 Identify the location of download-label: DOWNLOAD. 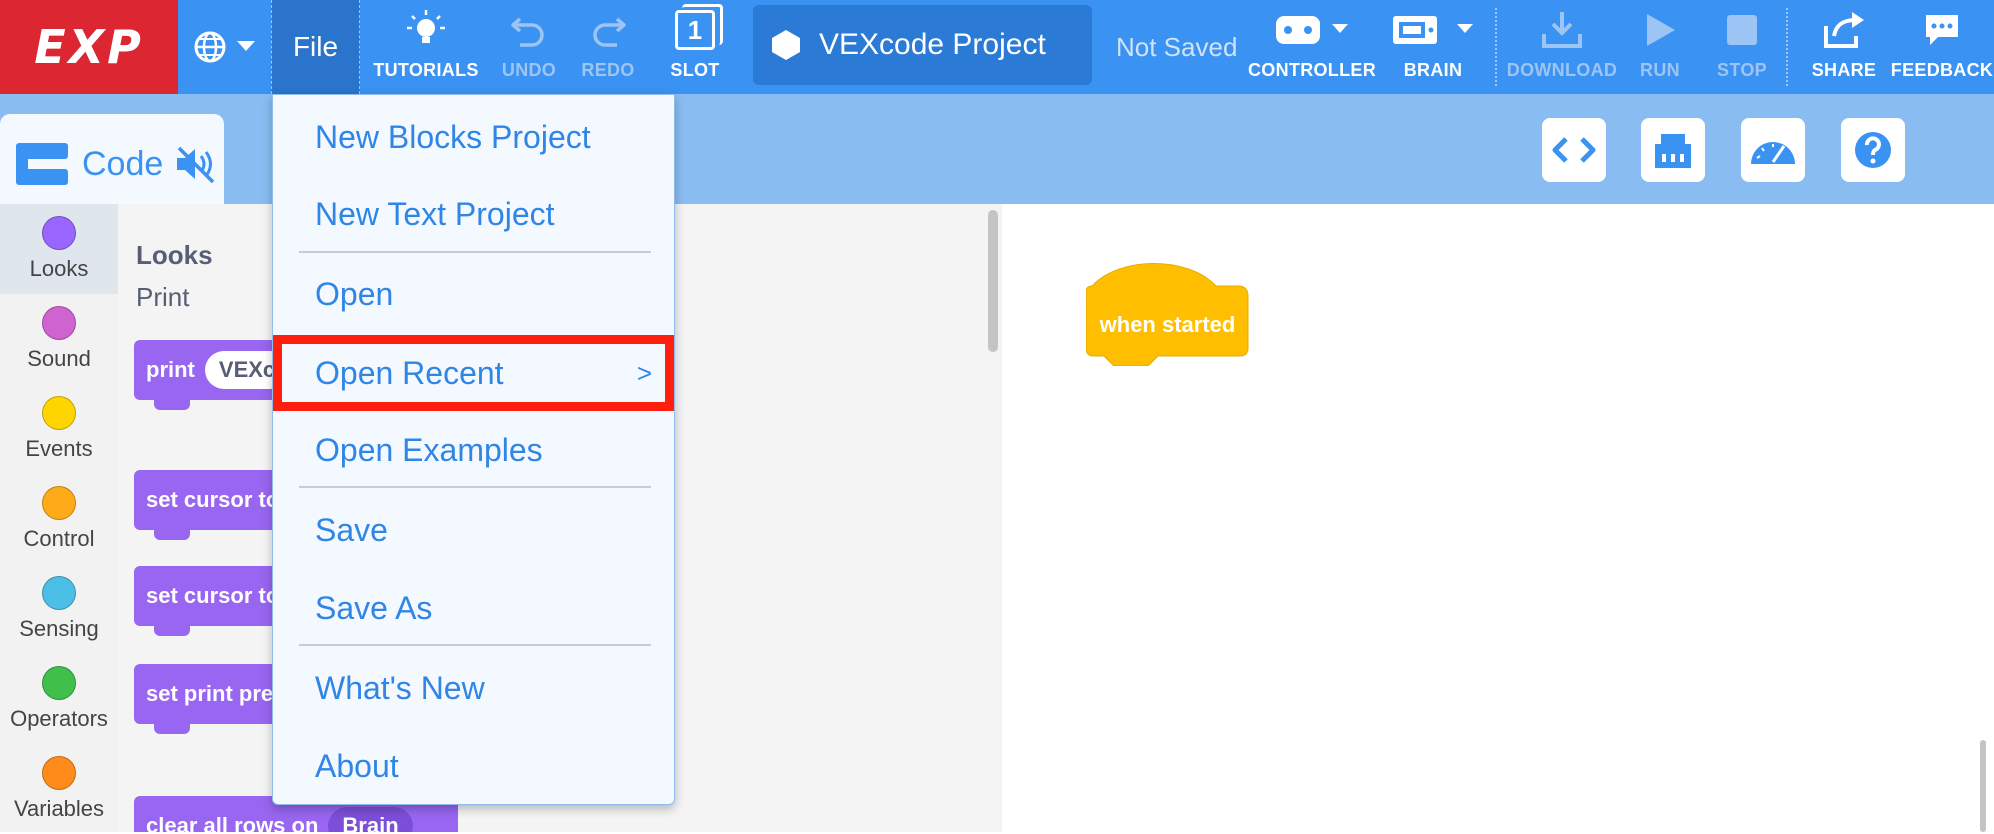
(1562, 70).